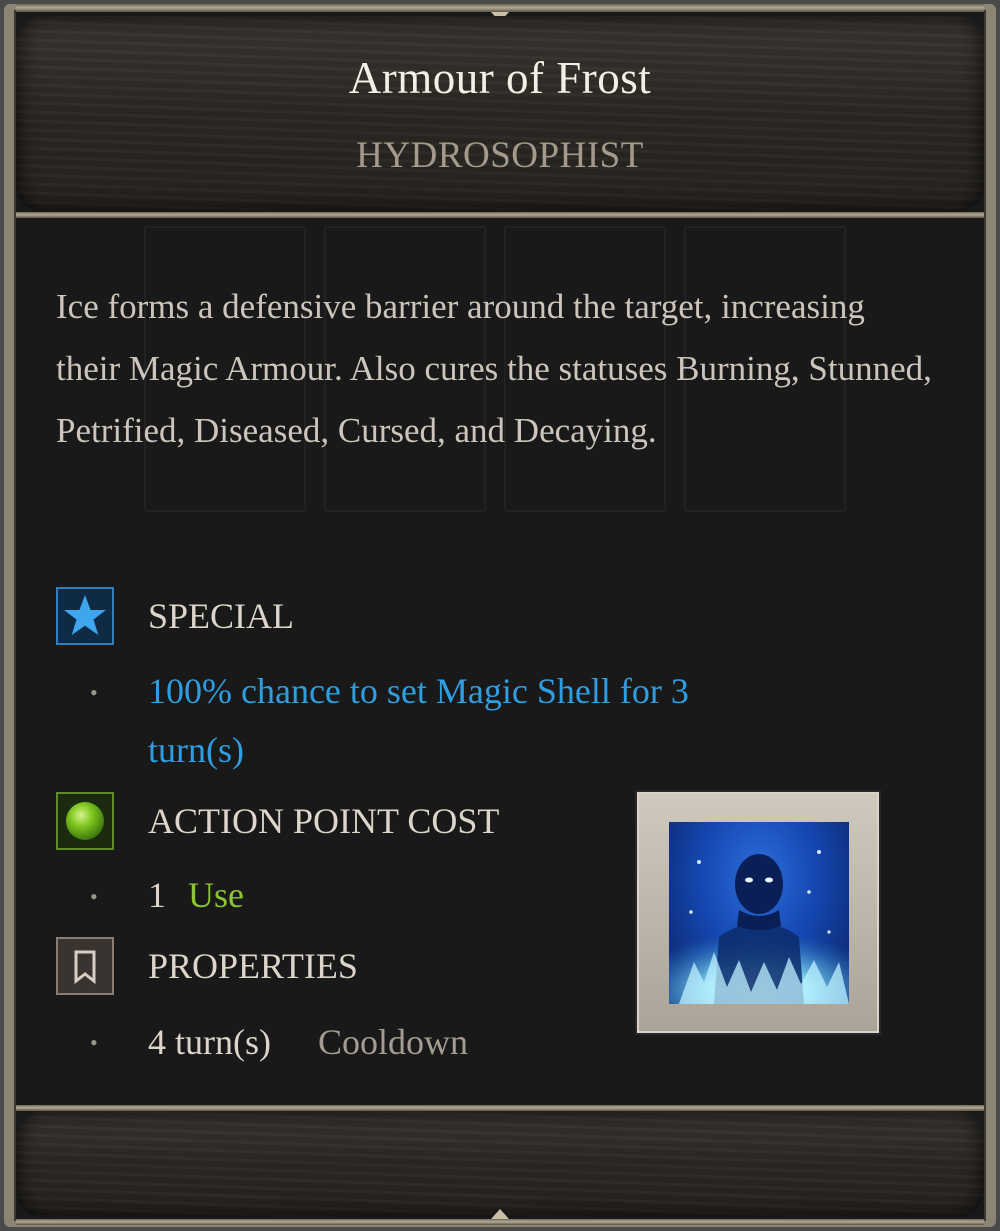  I want to click on cooldown-unit: Cooldown, so click(393, 1042).